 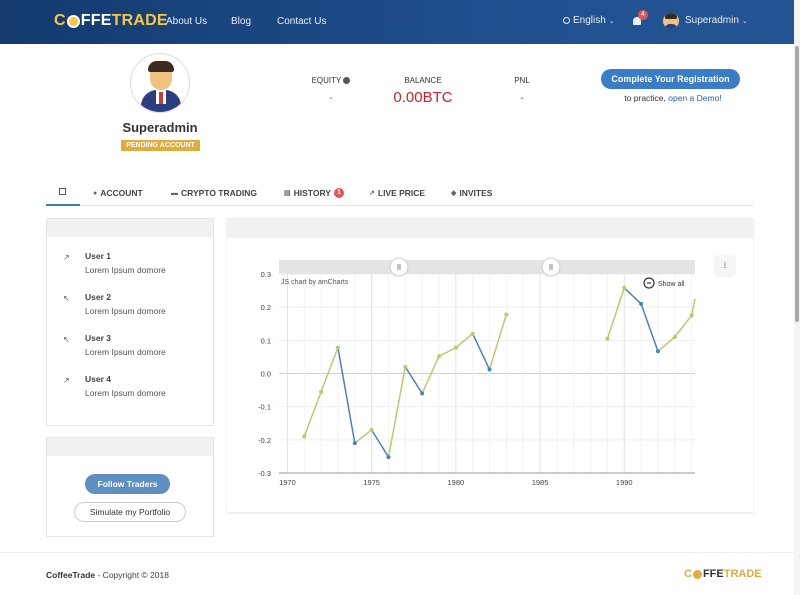 I want to click on avatar-tie, so click(x=161, y=98).